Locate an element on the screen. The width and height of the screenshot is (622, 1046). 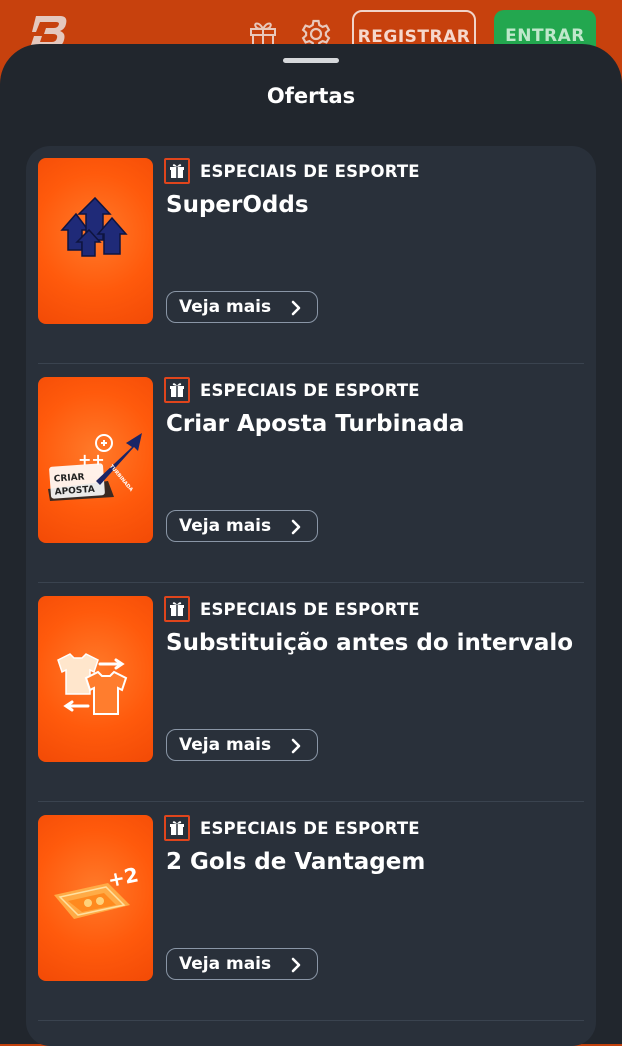
turbinada-text: TURBINADA is located at coordinates (121, 478).